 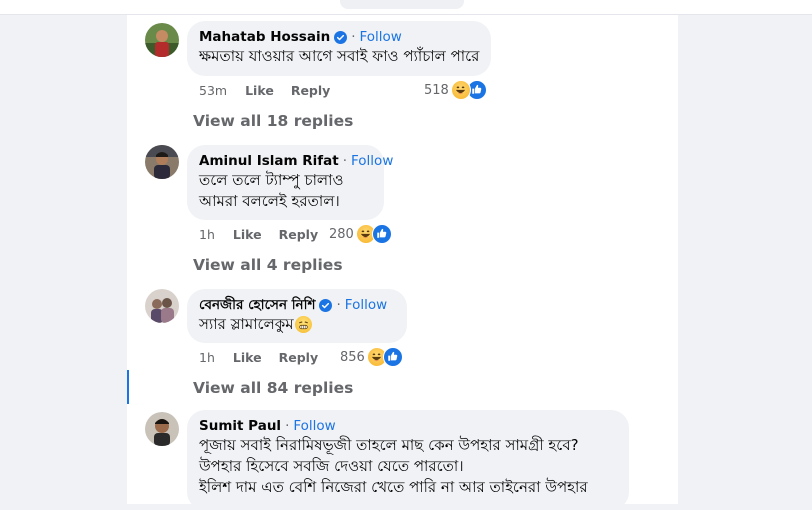 I want to click on view-replies-link: View all 18 replies, so click(x=273, y=121).